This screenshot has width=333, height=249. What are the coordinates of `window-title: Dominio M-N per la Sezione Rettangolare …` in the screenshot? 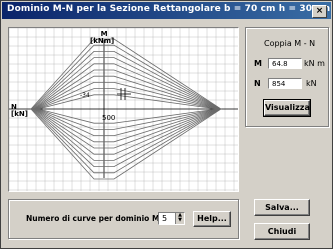 It's located at (169, 9).